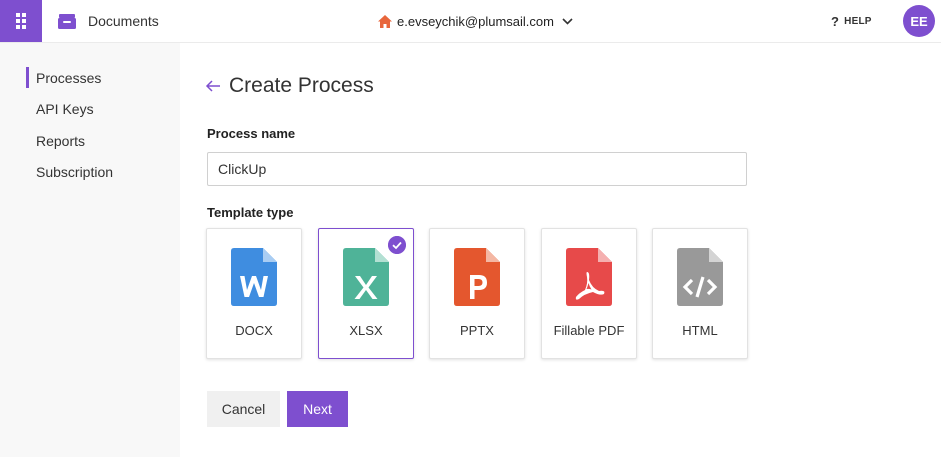 The width and height of the screenshot is (941, 457). I want to click on waffle-icon, so click(21, 21).